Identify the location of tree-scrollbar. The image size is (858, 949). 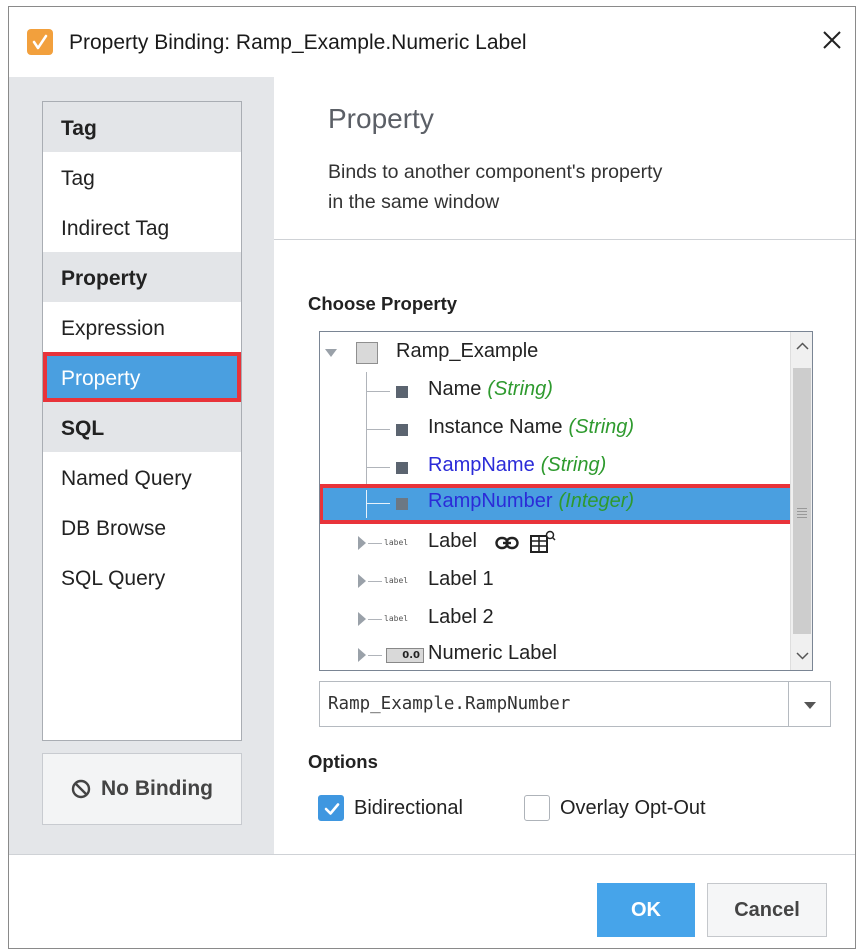
(801, 501).